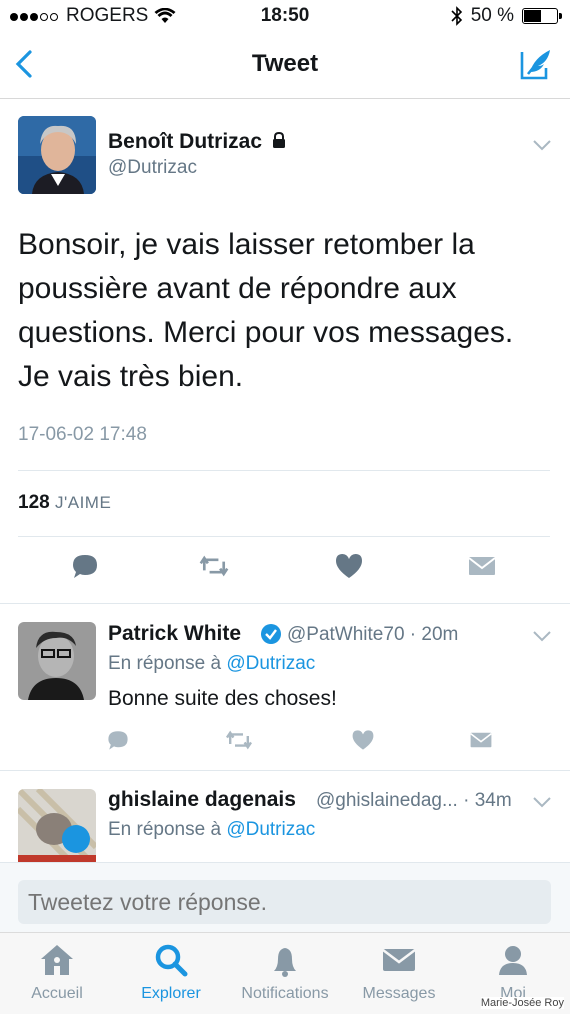 Image resolution: width=570 pixels, height=1014 pixels. What do you see at coordinates (171, 960) in the screenshot?
I see `search-icon` at bounding box center [171, 960].